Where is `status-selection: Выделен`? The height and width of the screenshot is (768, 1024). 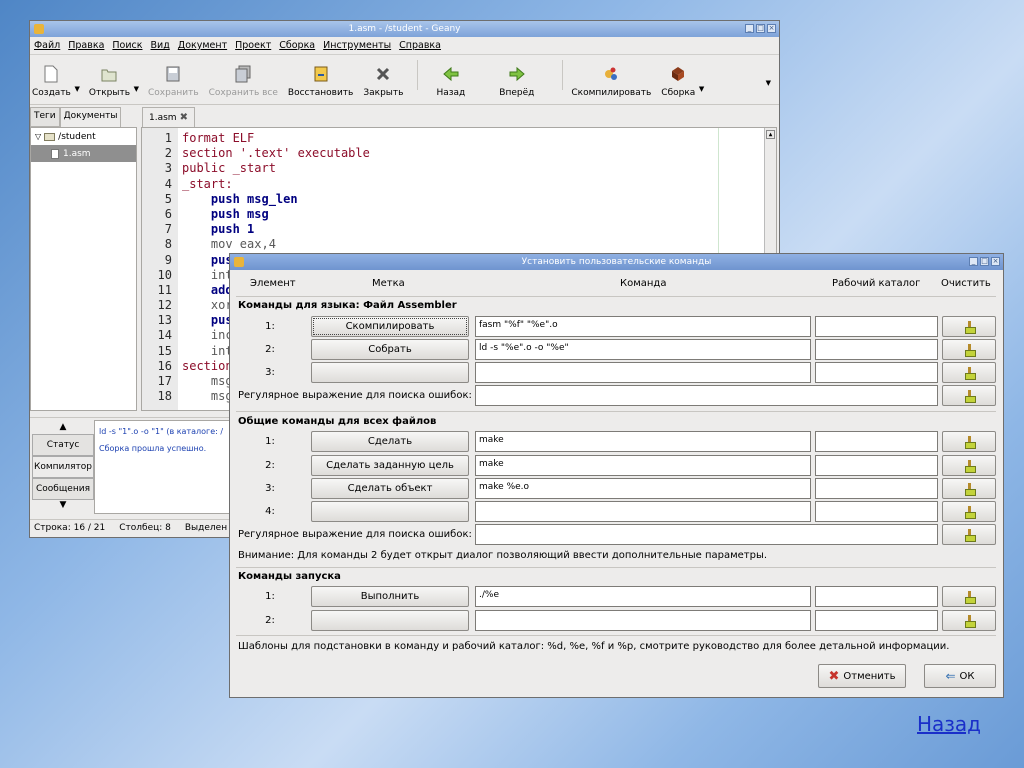
status-selection: Выделен is located at coordinates (206, 528).